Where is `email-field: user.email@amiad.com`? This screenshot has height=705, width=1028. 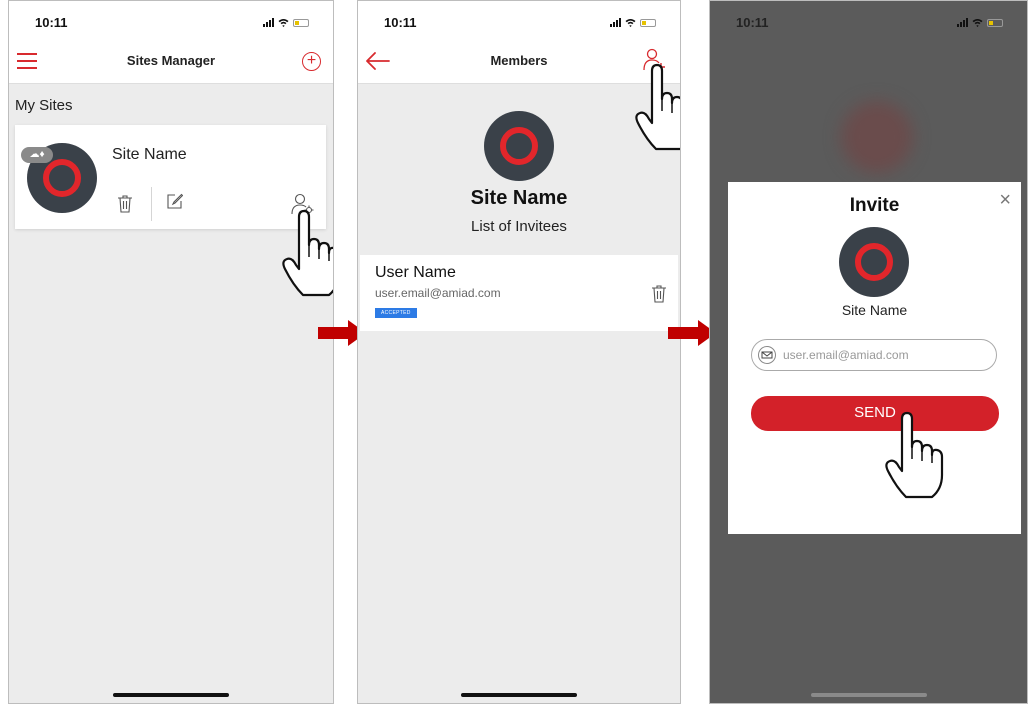 email-field: user.email@amiad.com is located at coordinates (874, 355).